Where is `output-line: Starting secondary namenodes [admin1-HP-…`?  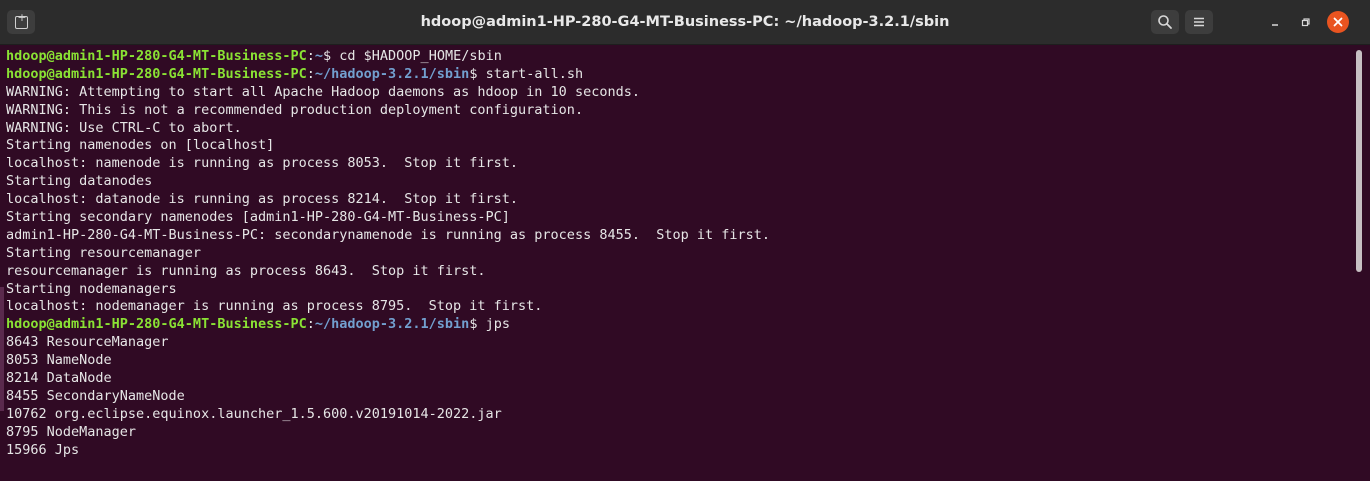 output-line: Starting secondary namenodes [admin1-HP-… is located at coordinates (258, 217).